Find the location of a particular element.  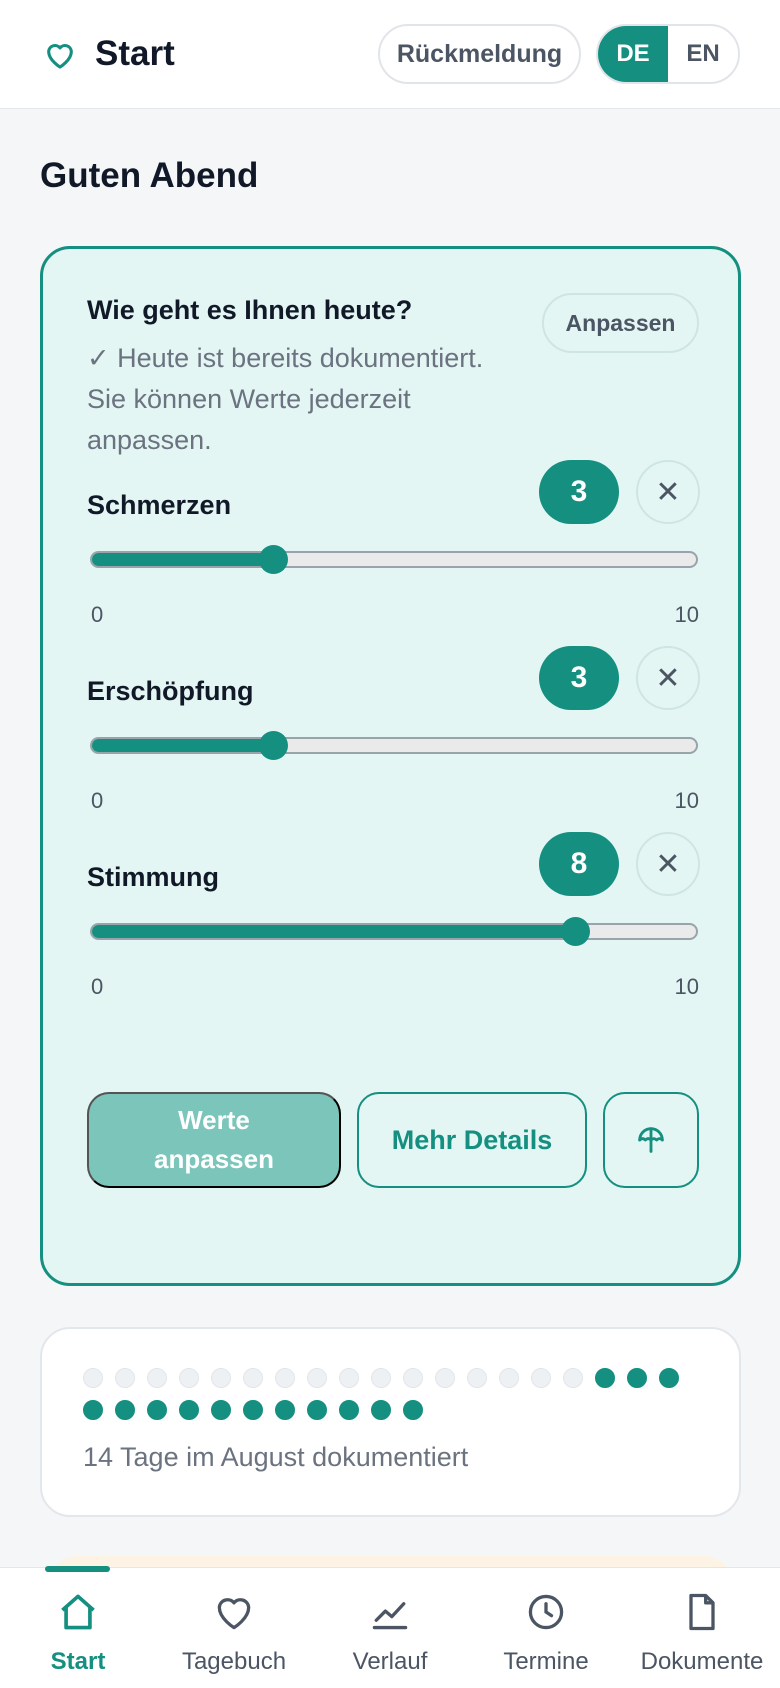

save-values-button: Werte anpassen is located at coordinates (214, 1140).